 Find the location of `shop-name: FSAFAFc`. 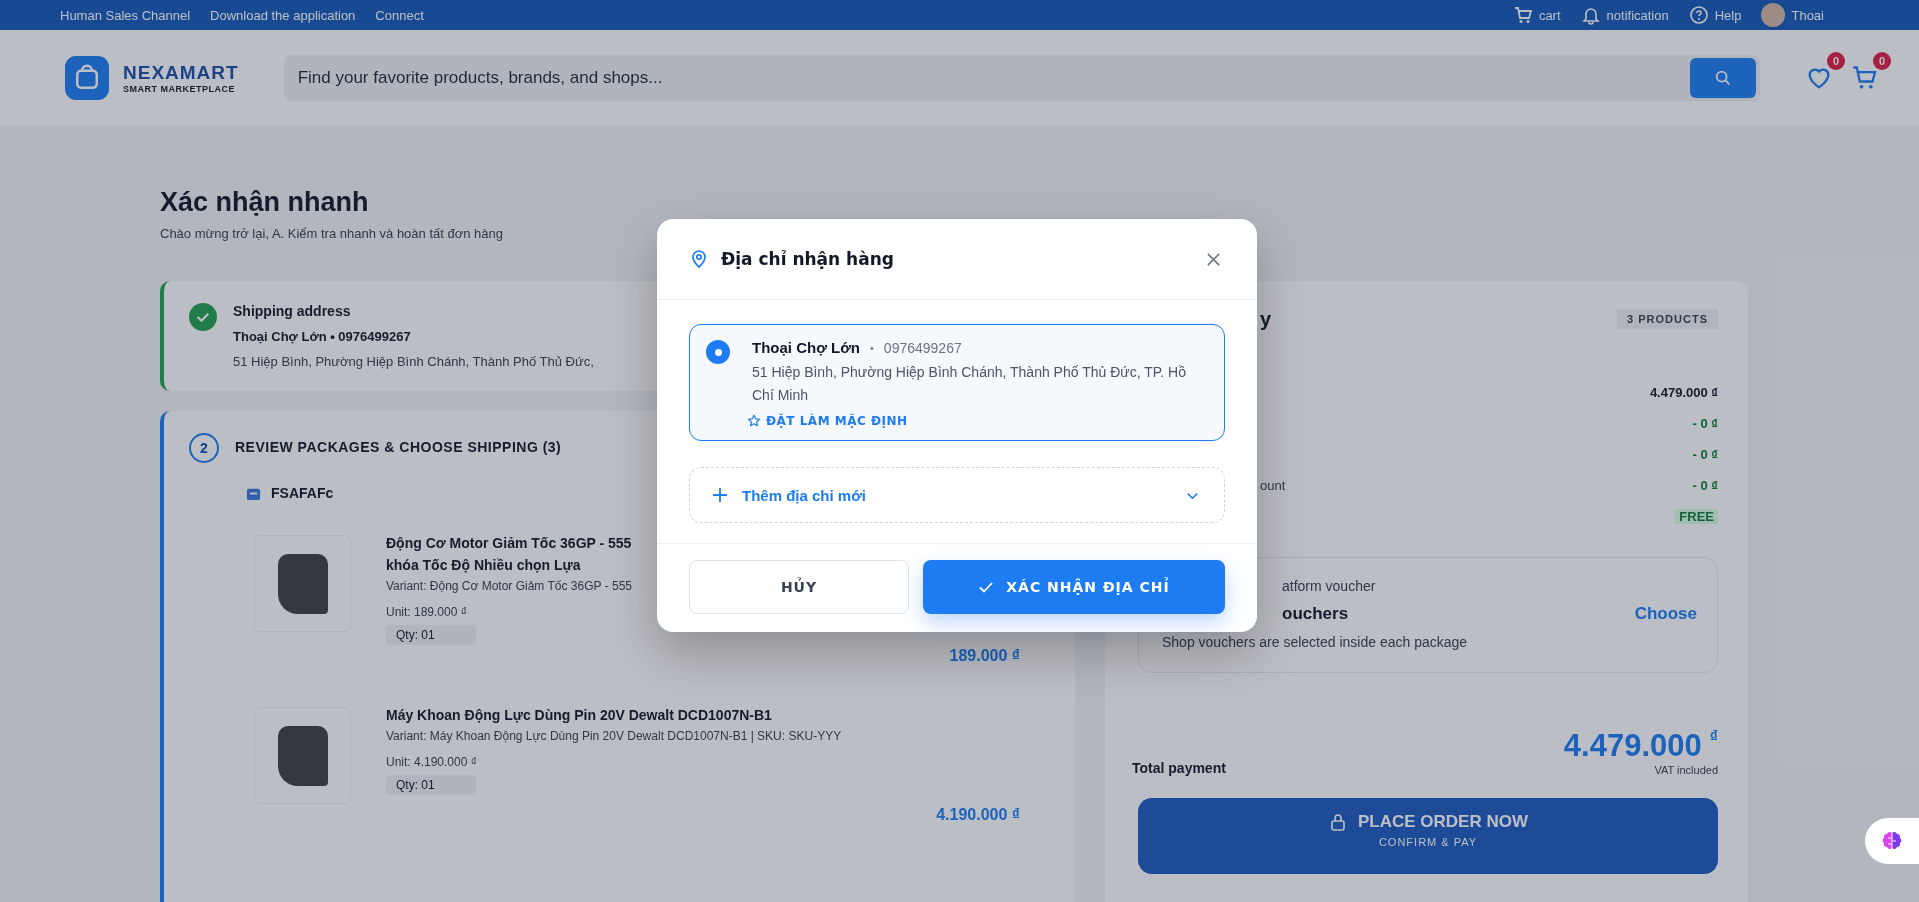

shop-name: FSAFAFc is located at coordinates (302, 493).